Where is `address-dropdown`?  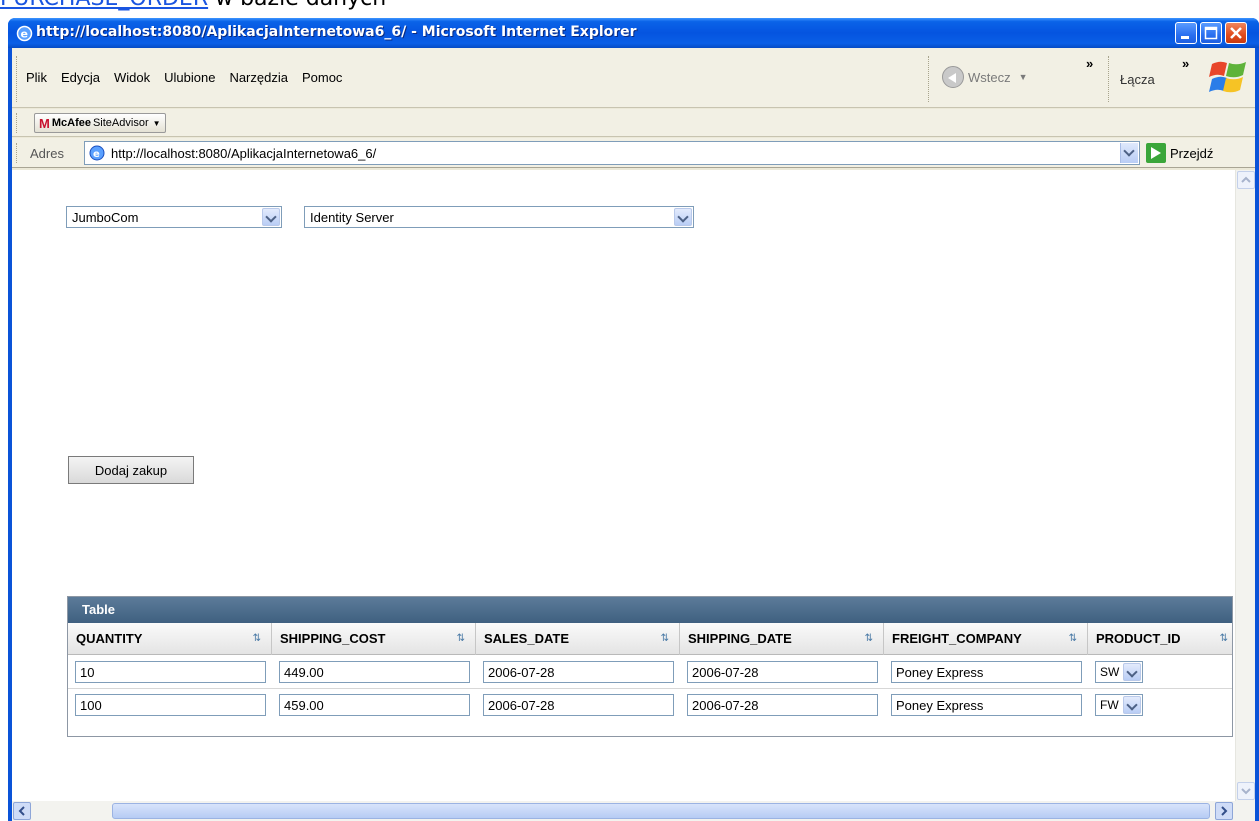
address-dropdown is located at coordinates (1129, 153).